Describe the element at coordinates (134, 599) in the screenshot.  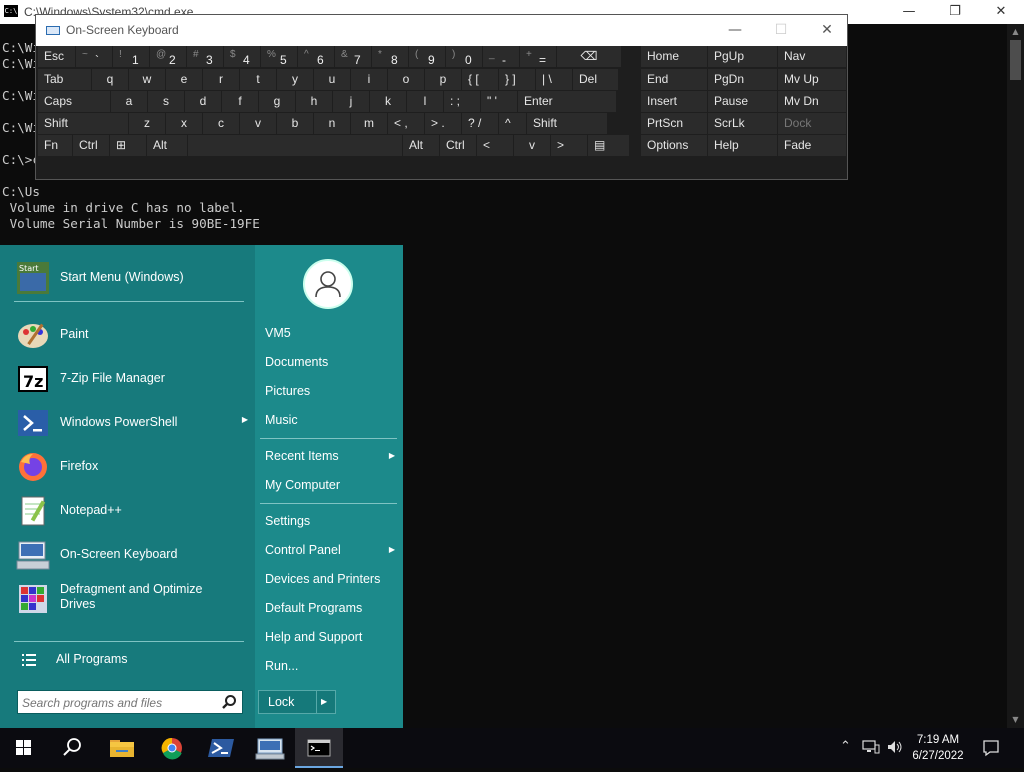
I see `program-defrag: Defragment and Optimize Drives` at that location.